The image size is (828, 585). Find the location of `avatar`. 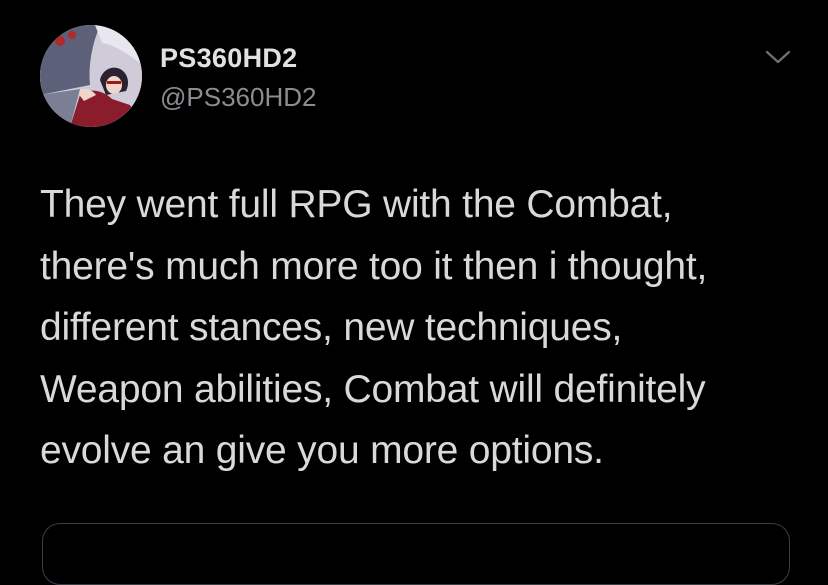

avatar is located at coordinates (91, 76).